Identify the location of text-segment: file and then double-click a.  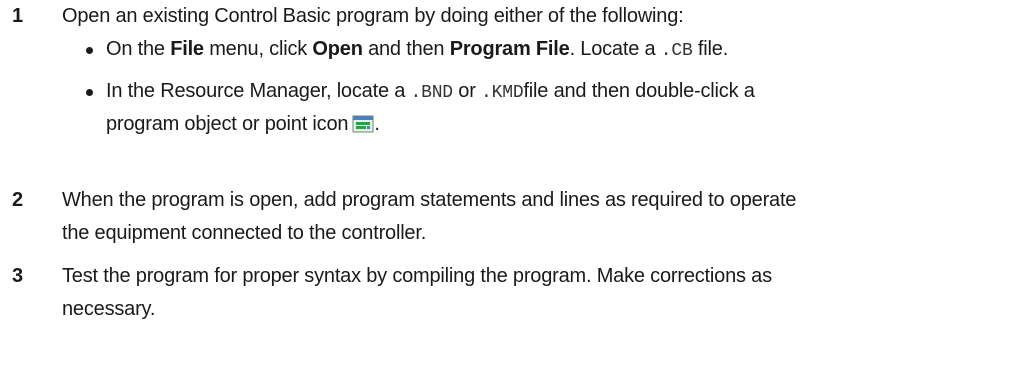
(639, 91).